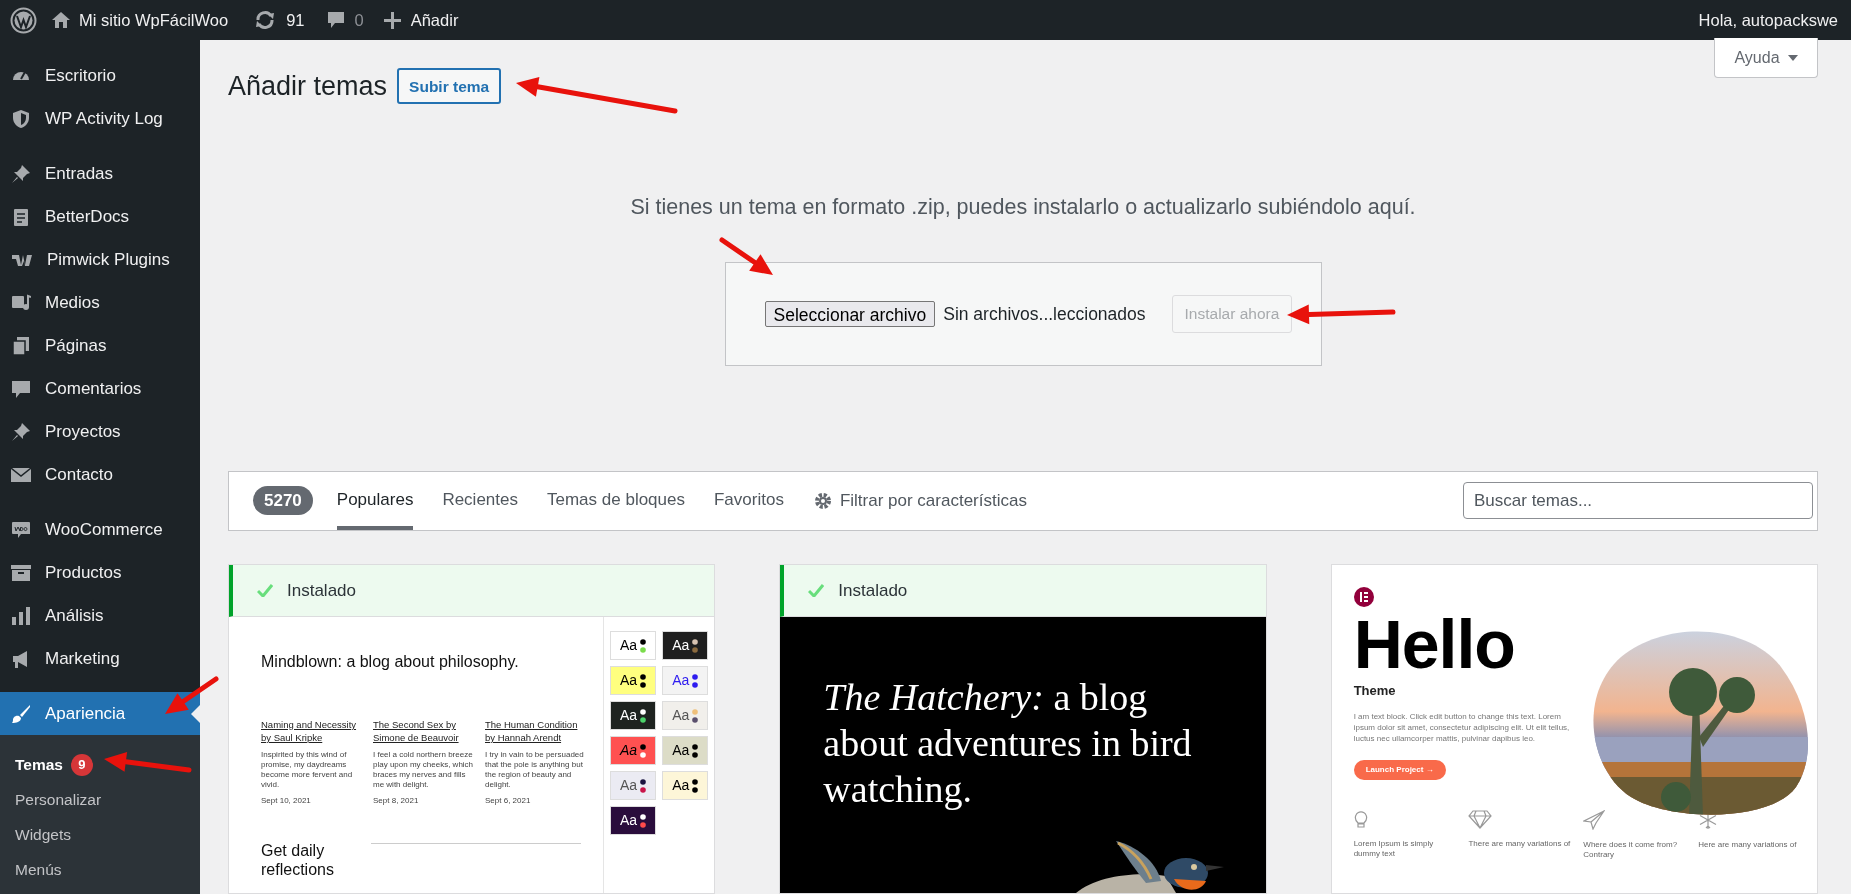 The image size is (1851, 894). I want to click on account-link: Hola, autopackswe, so click(1768, 20).